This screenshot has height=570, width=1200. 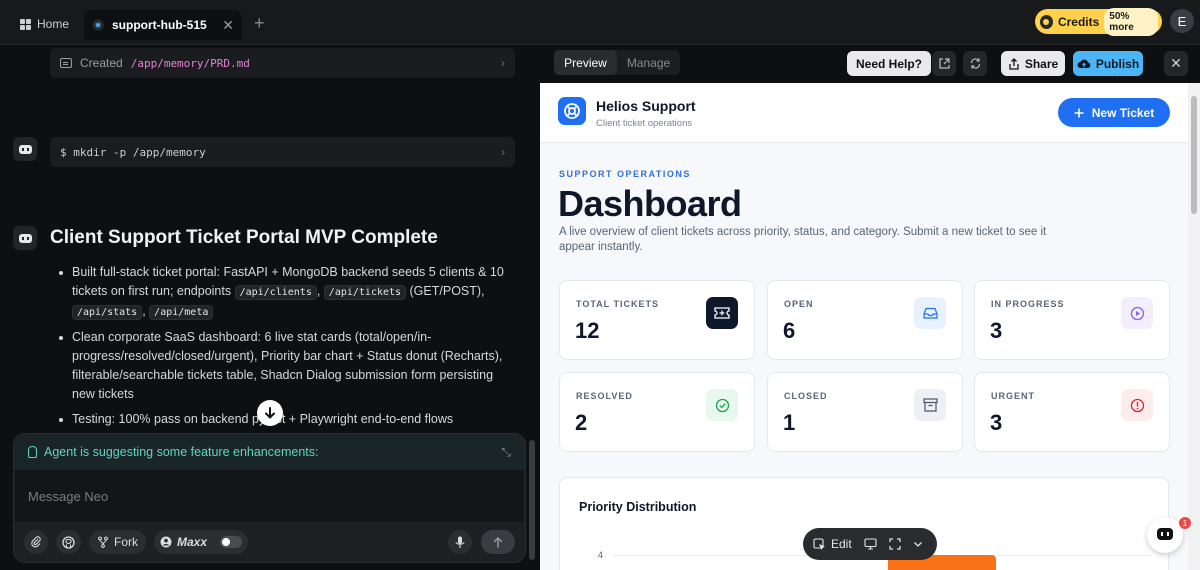 I want to click on page-title: Dashboard, so click(x=650, y=203).